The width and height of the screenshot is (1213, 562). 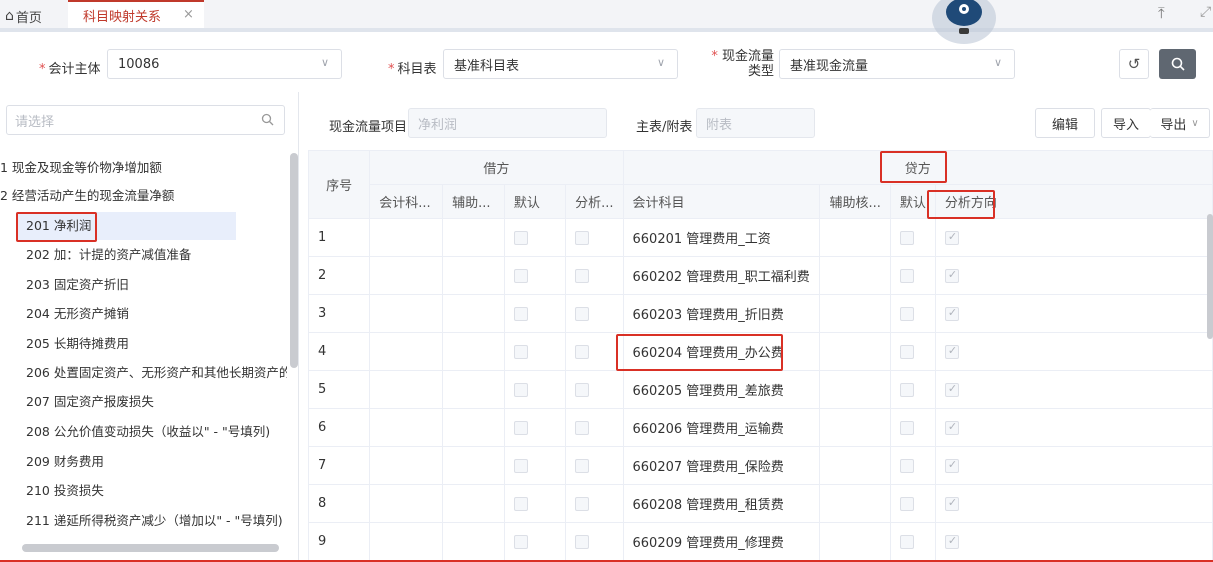 I want to click on search-button, so click(x=1177, y=64).